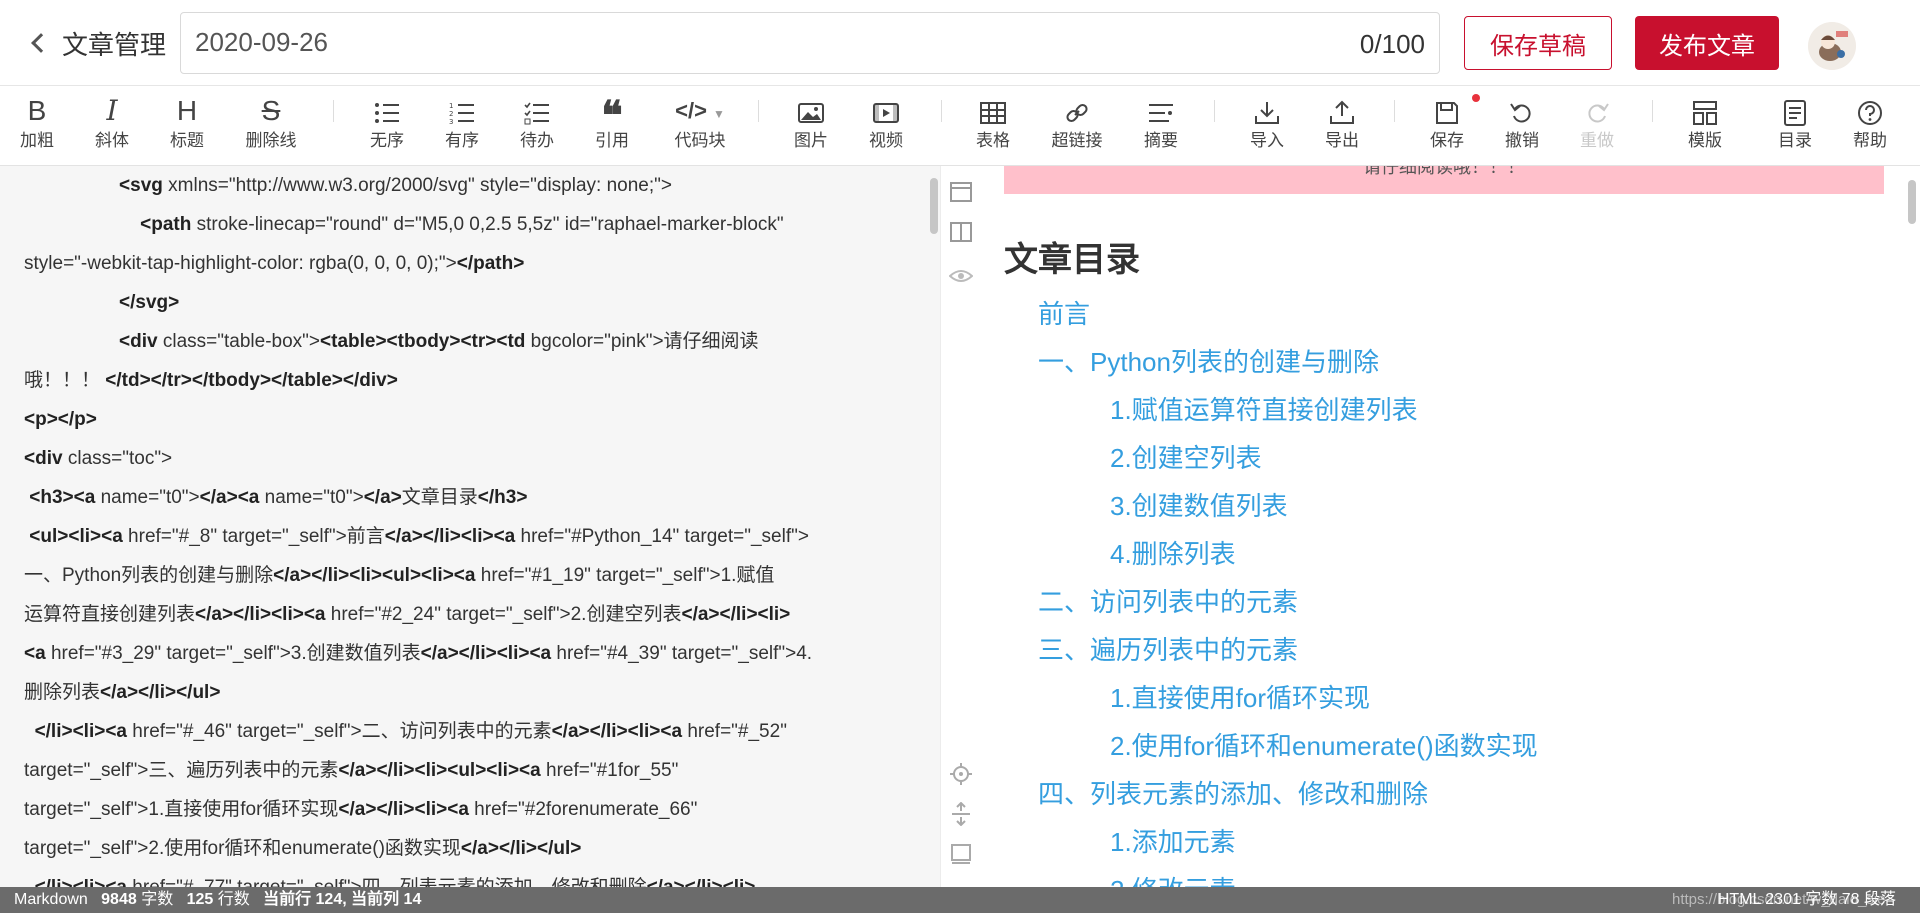 This screenshot has width=1920, height=913. I want to click on toc-link: 4.删除列表, so click(1173, 552).